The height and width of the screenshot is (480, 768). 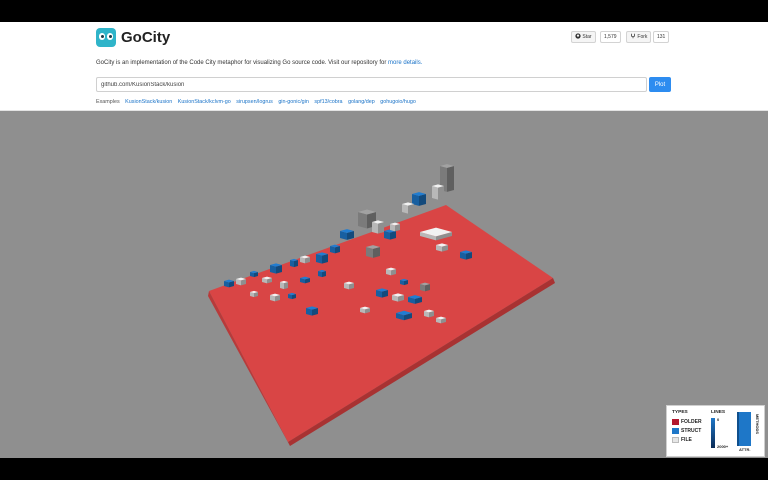 I want to click on examples-label: Examples, so click(x=108, y=102).